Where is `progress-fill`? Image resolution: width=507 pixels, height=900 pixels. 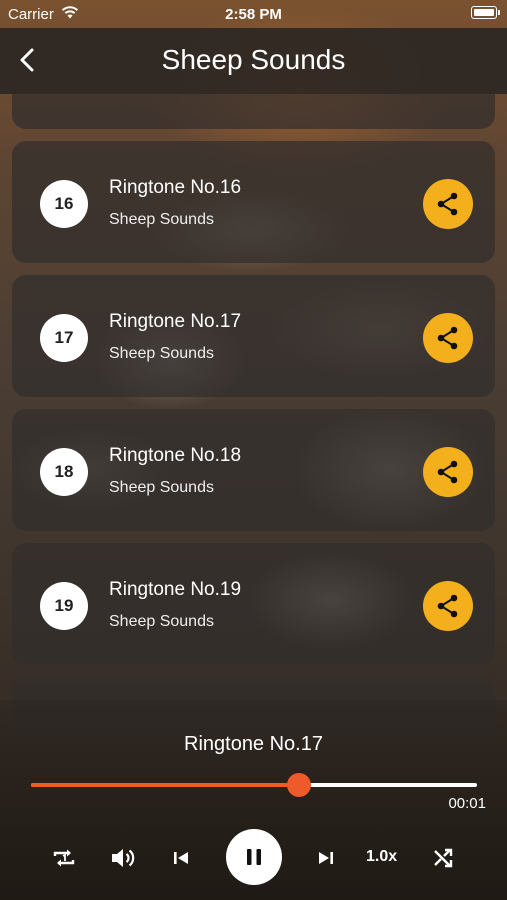
progress-fill is located at coordinates (165, 785).